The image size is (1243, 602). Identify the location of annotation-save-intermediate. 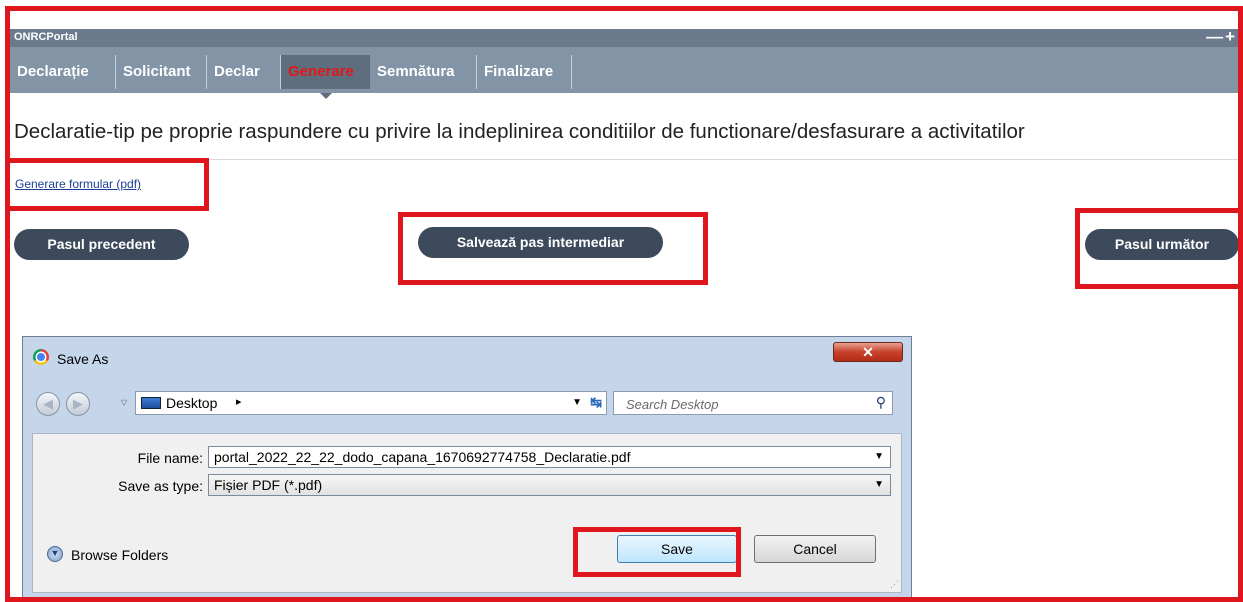
(553, 248).